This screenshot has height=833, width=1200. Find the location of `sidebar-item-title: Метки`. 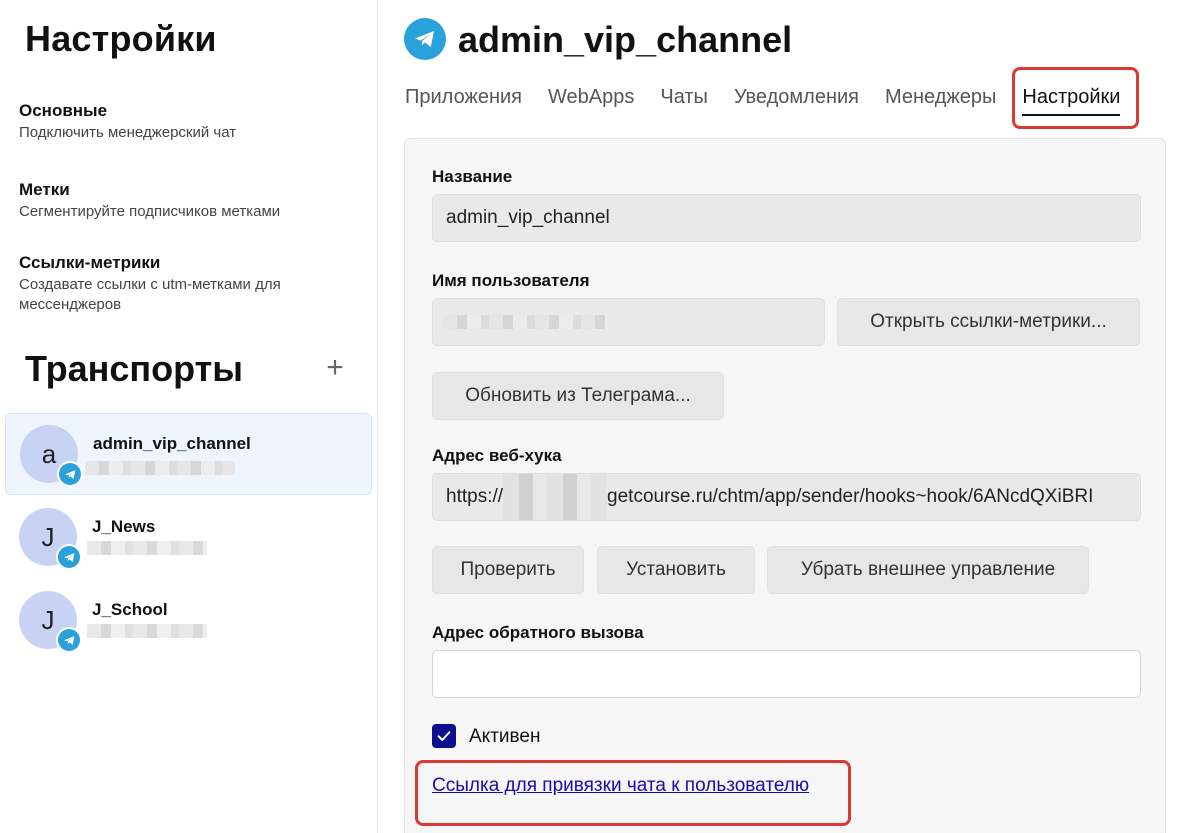

sidebar-item-title: Метки is located at coordinates (44, 189).